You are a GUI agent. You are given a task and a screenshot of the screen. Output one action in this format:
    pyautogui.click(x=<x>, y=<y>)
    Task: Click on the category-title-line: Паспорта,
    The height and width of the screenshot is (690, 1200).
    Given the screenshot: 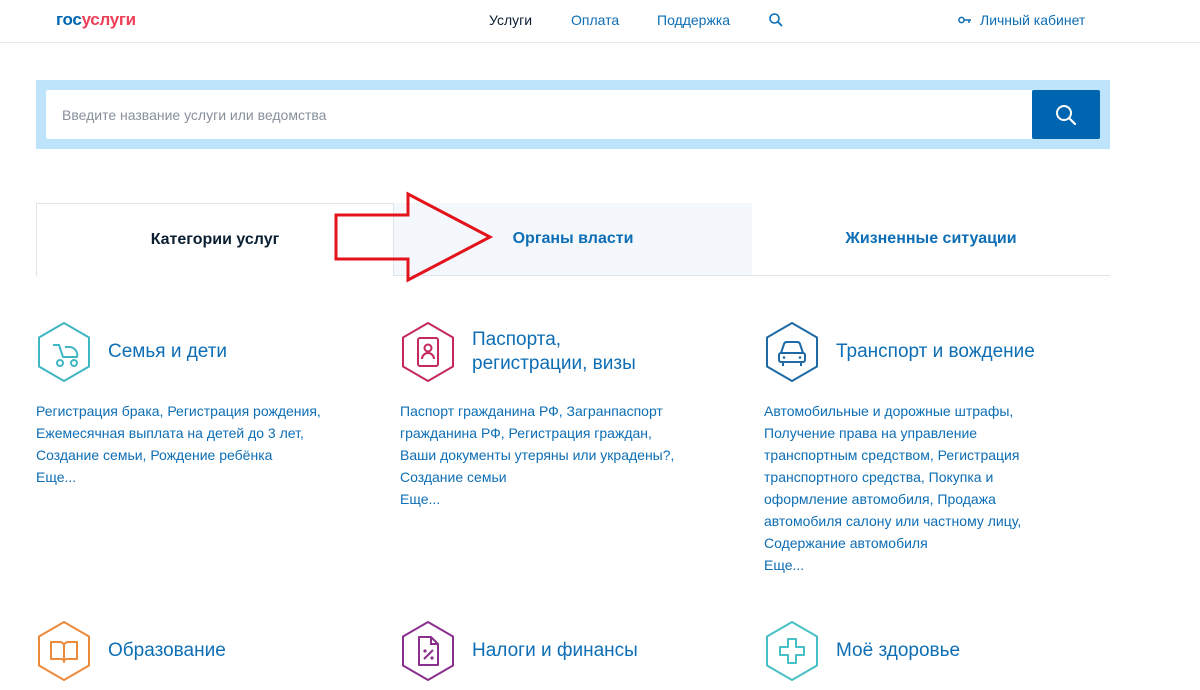 What is the action you would take?
    pyautogui.click(x=517, y=339)
    